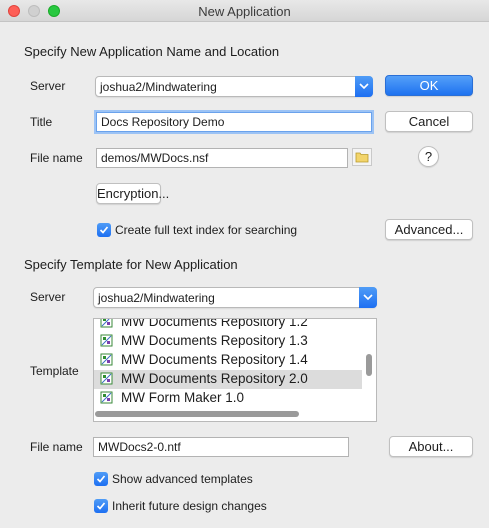  I want to click on server-select-value: joshua2/Mindwatering, so click(158, 87).